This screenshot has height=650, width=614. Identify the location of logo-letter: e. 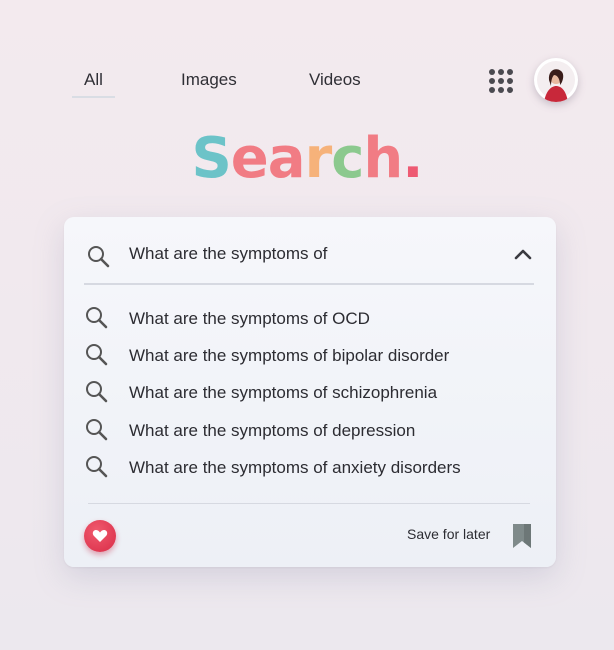
(249, 158).